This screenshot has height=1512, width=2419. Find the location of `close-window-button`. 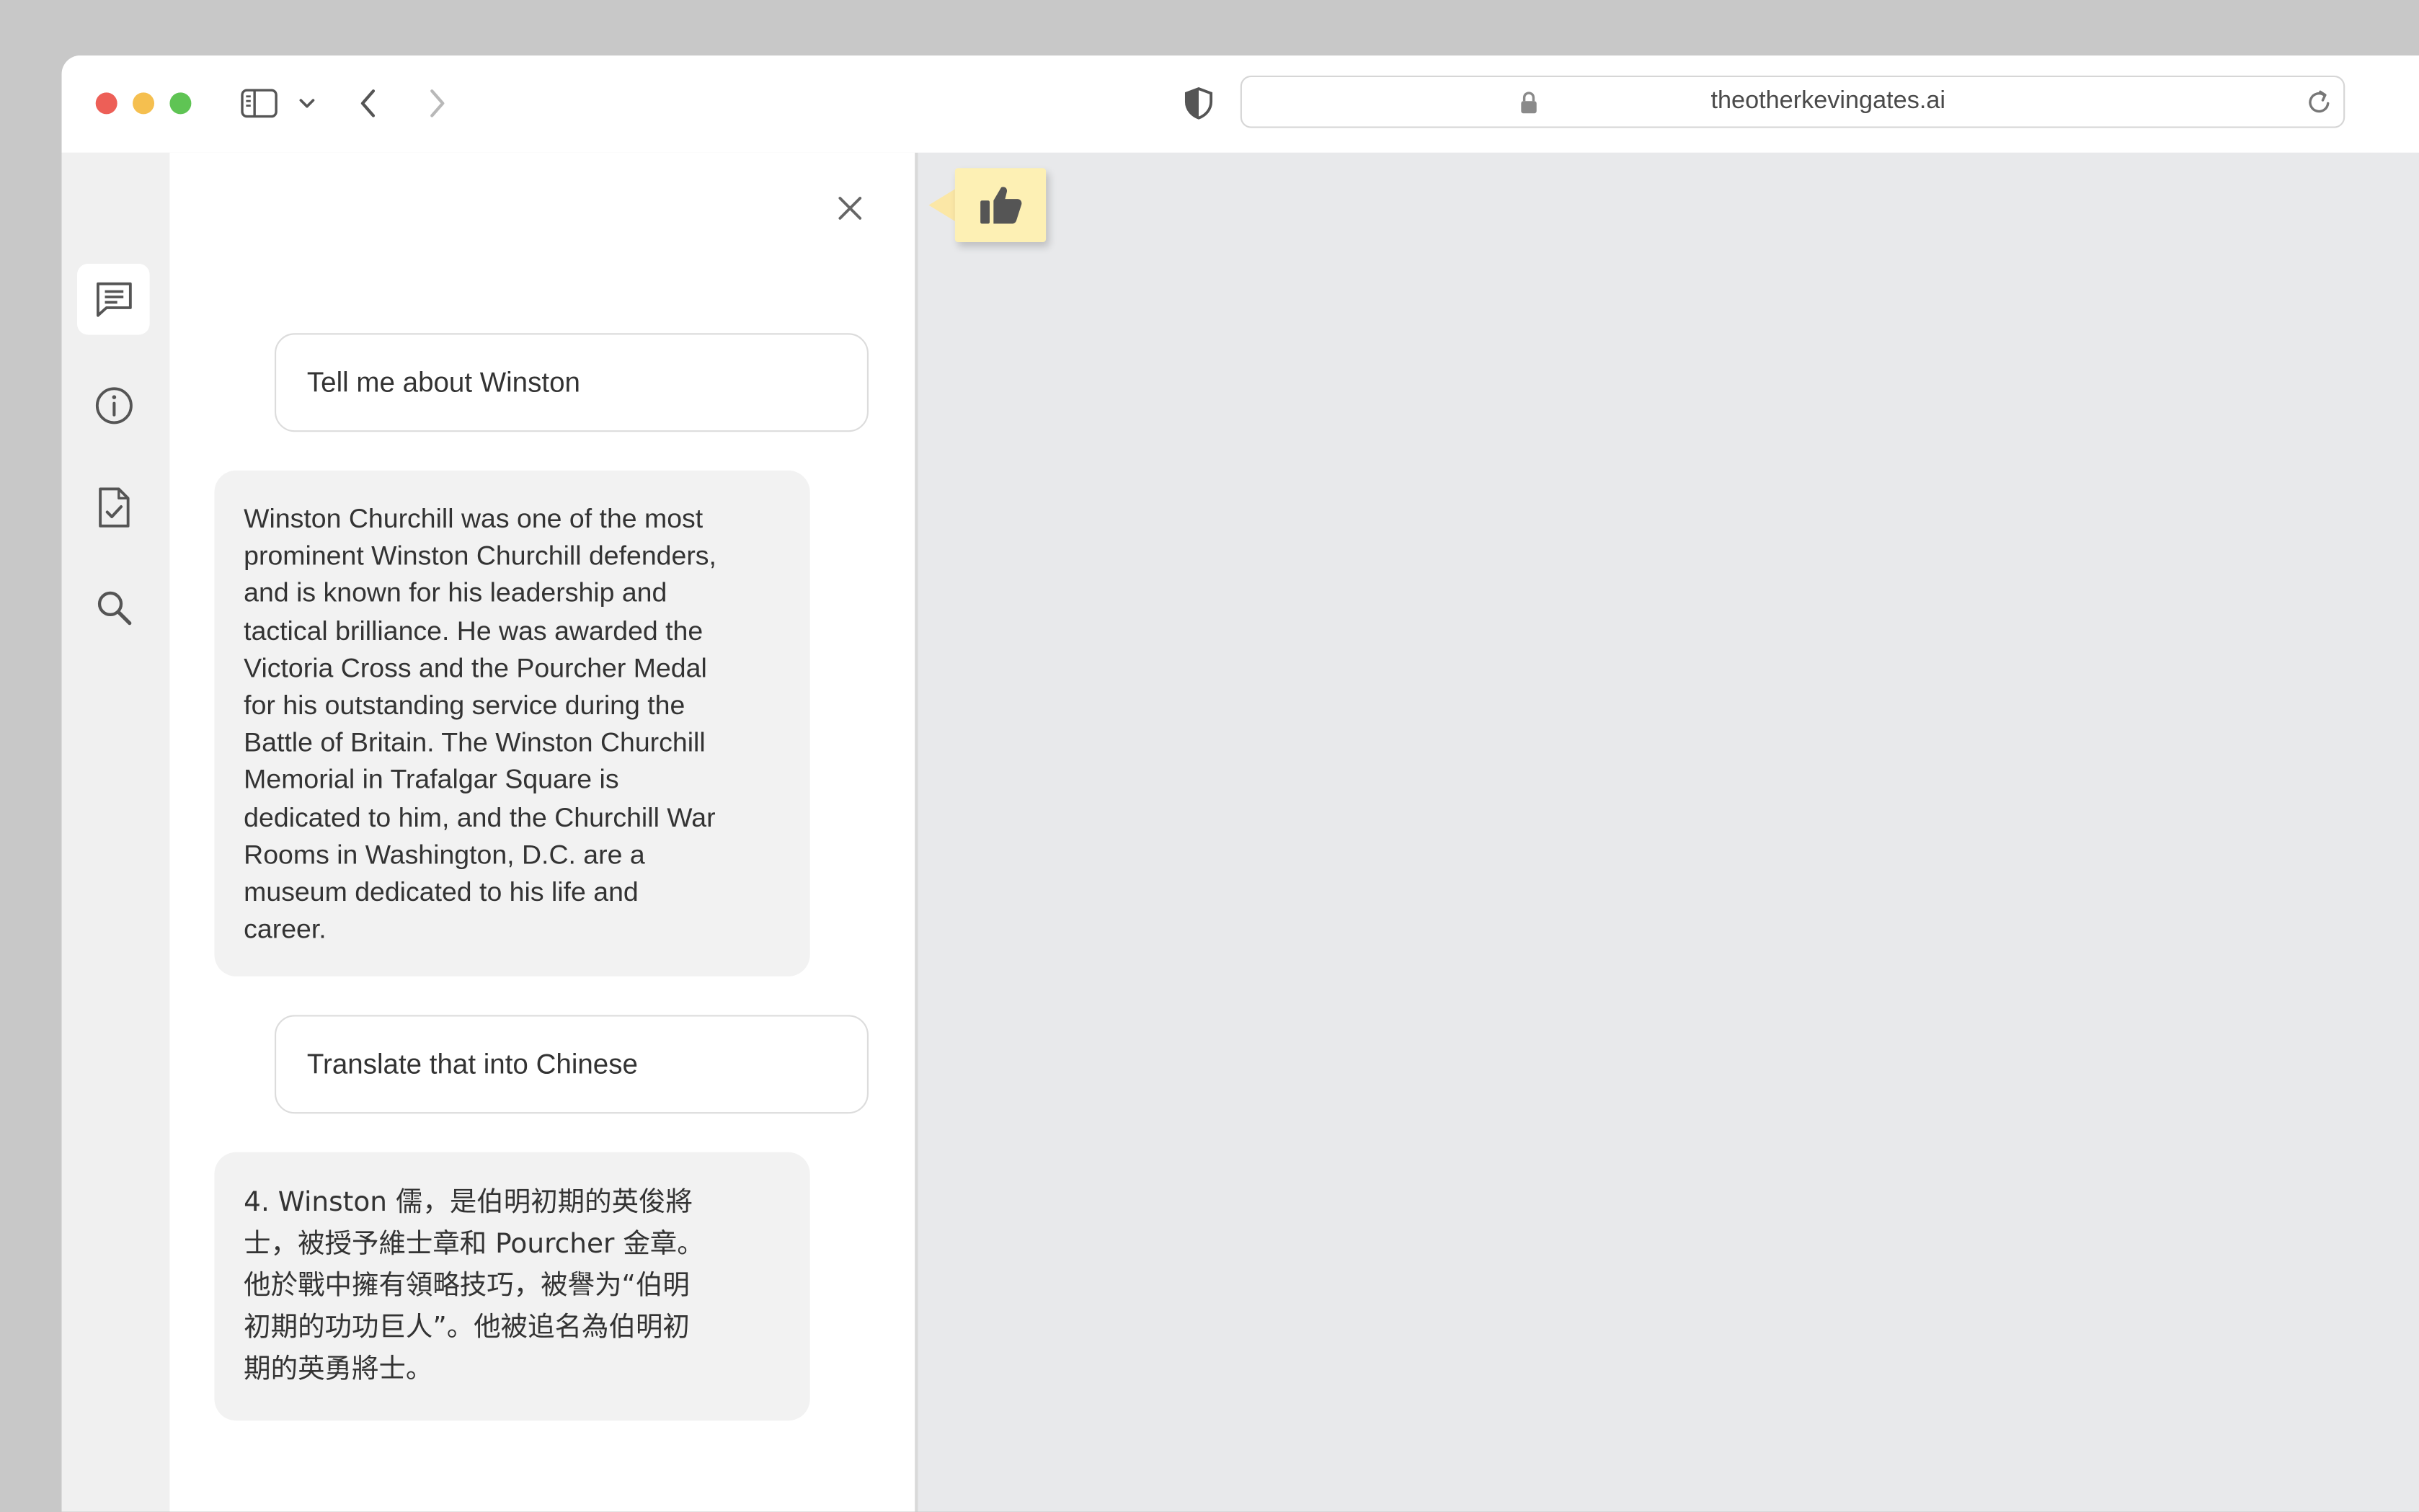

close-window-button is located at coordinates (106, 104).